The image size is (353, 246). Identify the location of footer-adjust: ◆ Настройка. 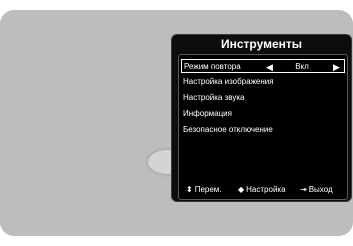
(262, 190).